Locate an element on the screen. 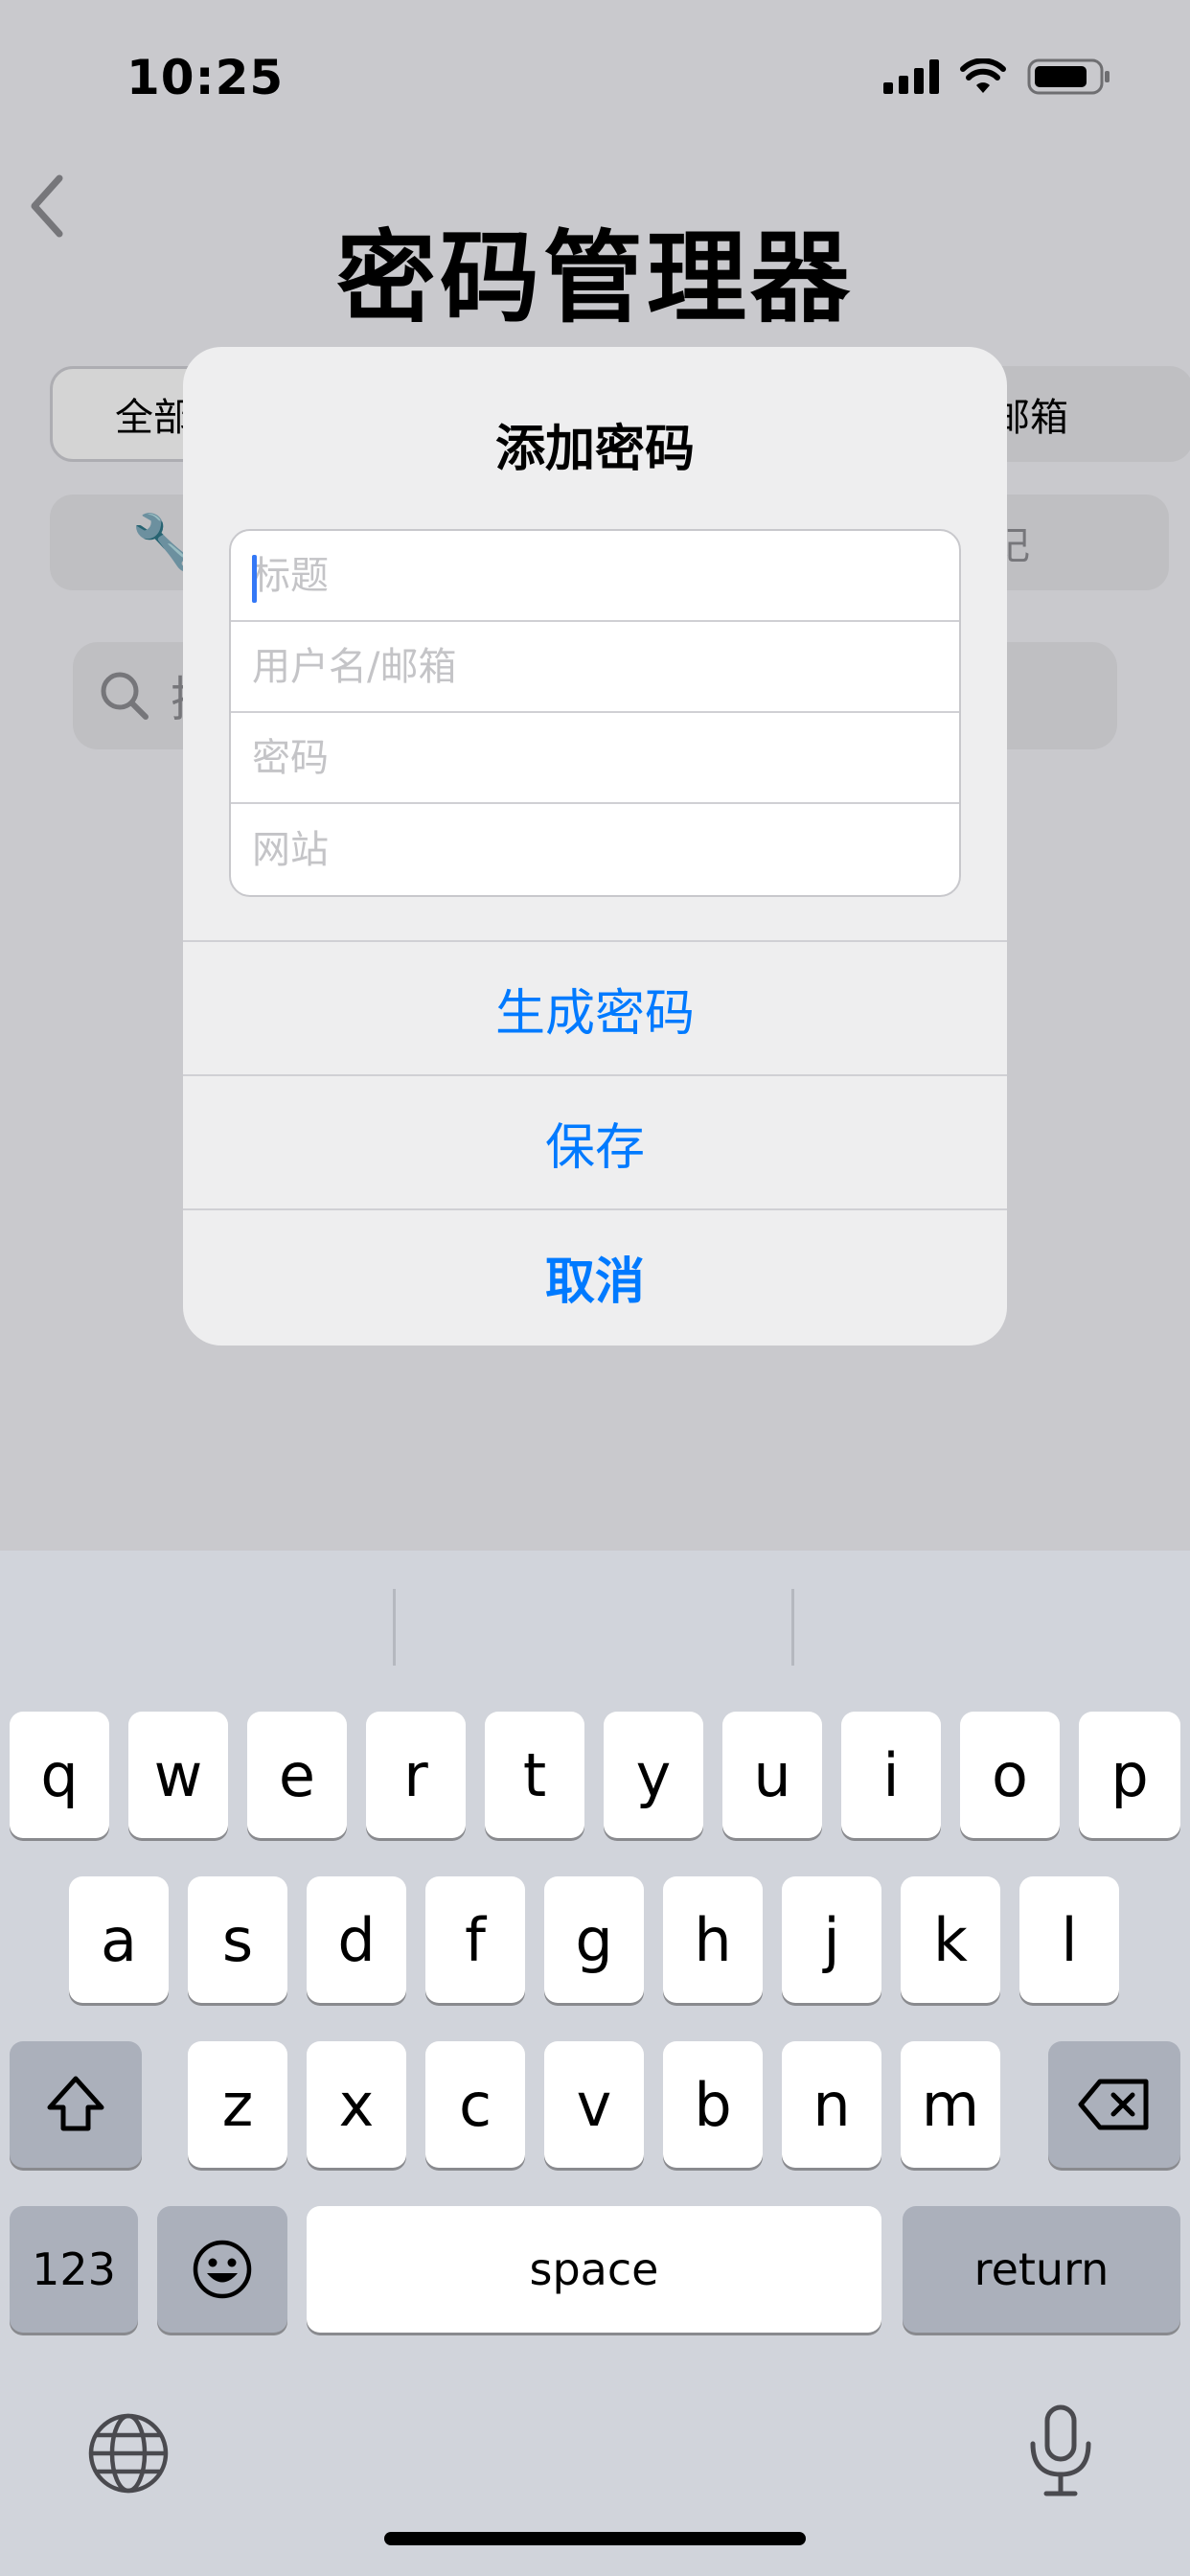 The width and height of the screenshot is (1190, 2576). key-n: n is located at coordinates (832, 2104).